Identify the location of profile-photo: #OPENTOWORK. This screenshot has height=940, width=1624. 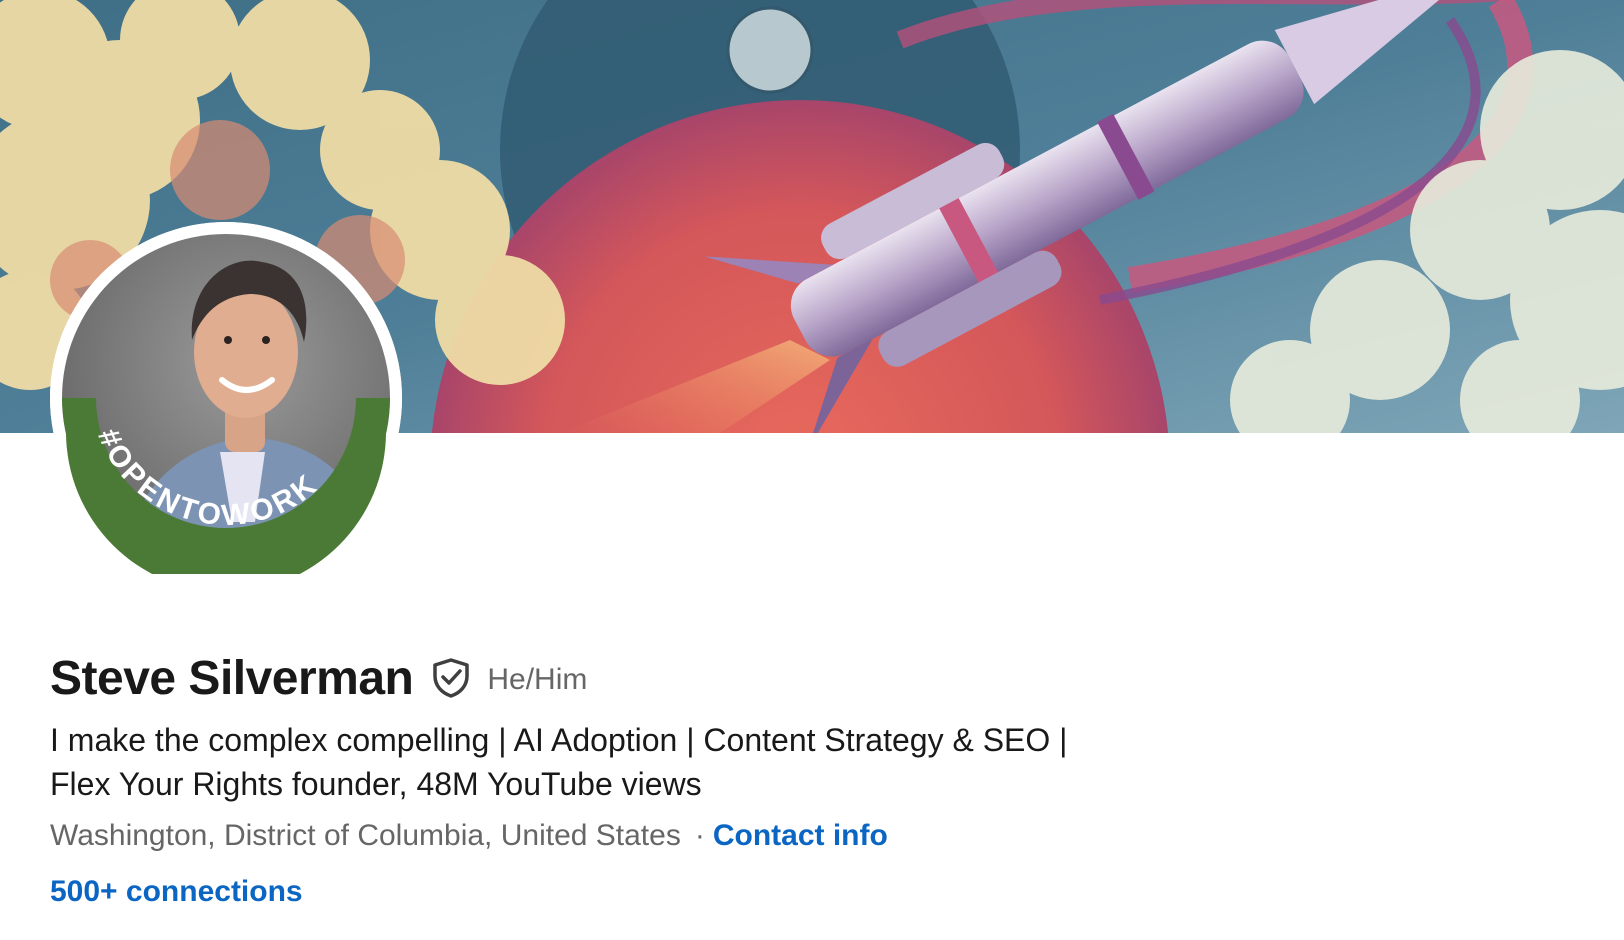
(226, 398).